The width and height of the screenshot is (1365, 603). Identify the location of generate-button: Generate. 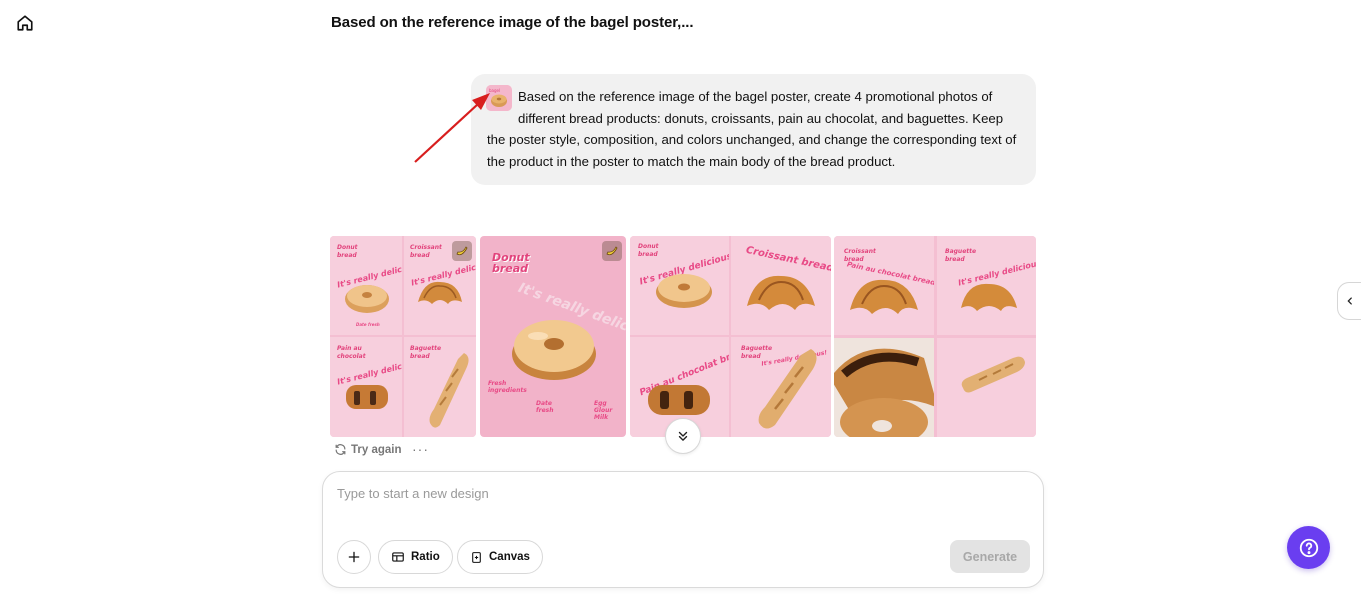
(990, 556).